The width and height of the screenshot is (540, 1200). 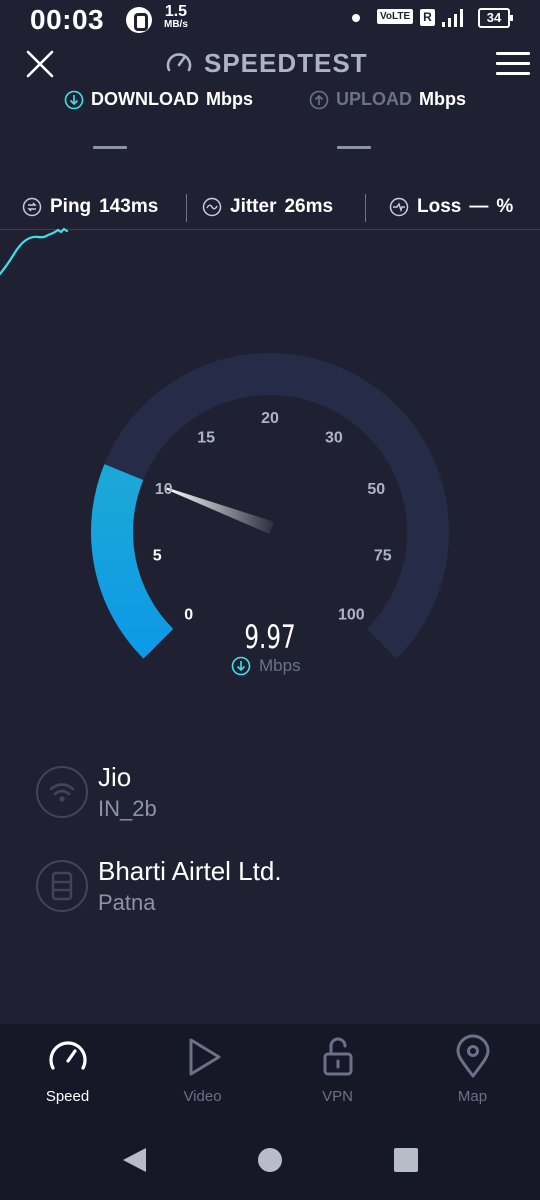 I want to click on gauge-tick-label: 10, so click(x=164, y=489).